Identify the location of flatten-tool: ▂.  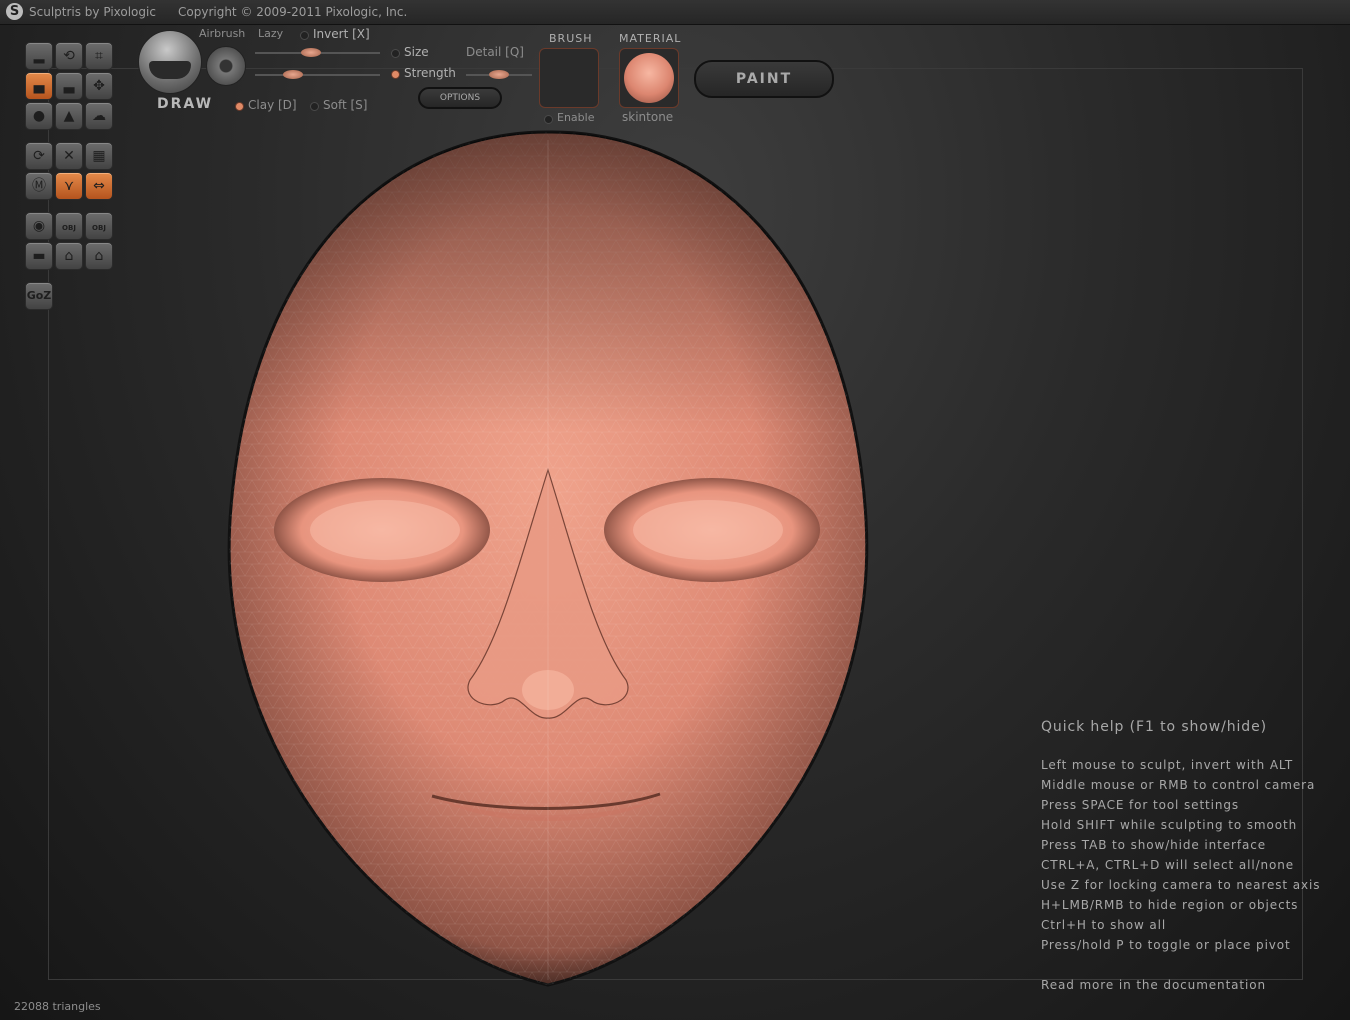
(39, 56).